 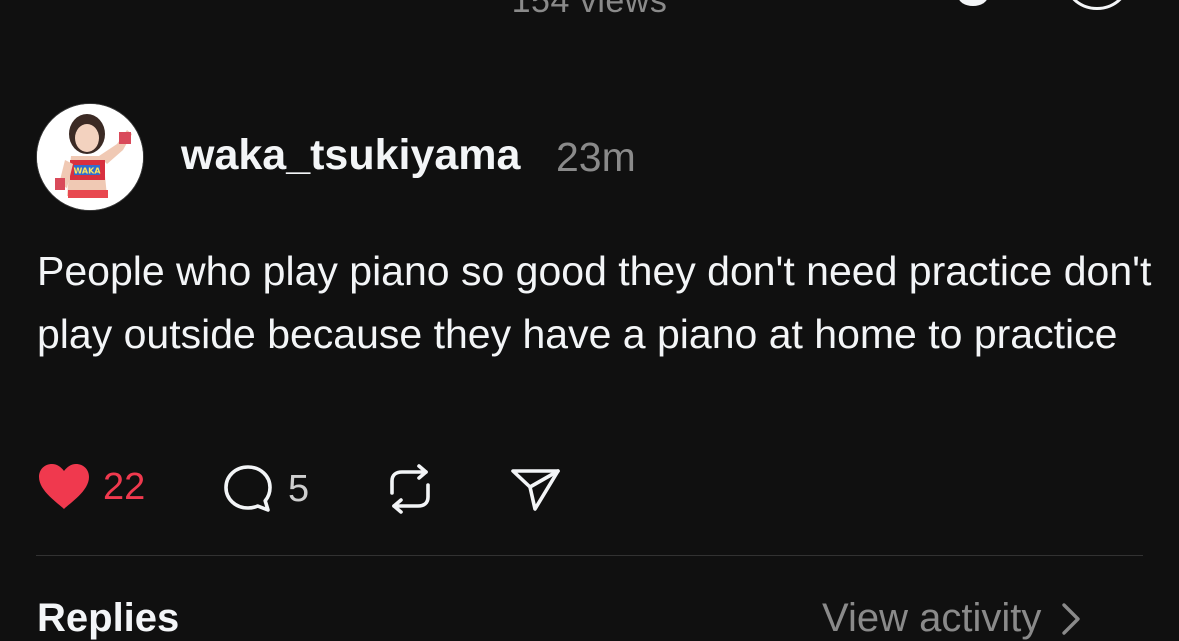 I want to click on share-button, so click(x=536, y=489).